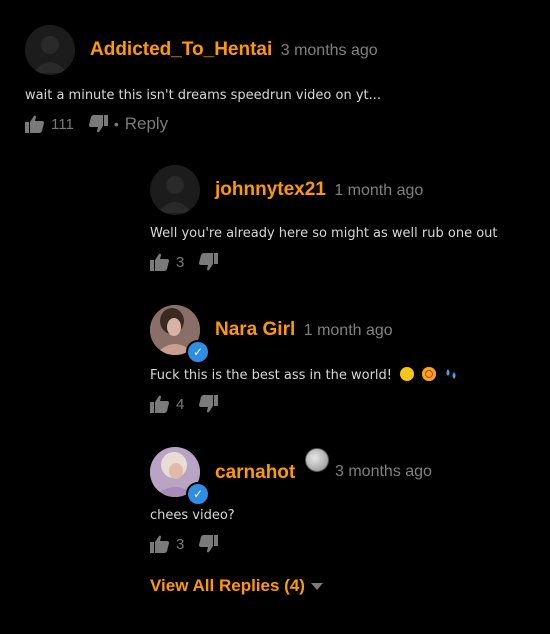  I want to click on comment-time-wrap: 3 months ago, so click(381, 472).